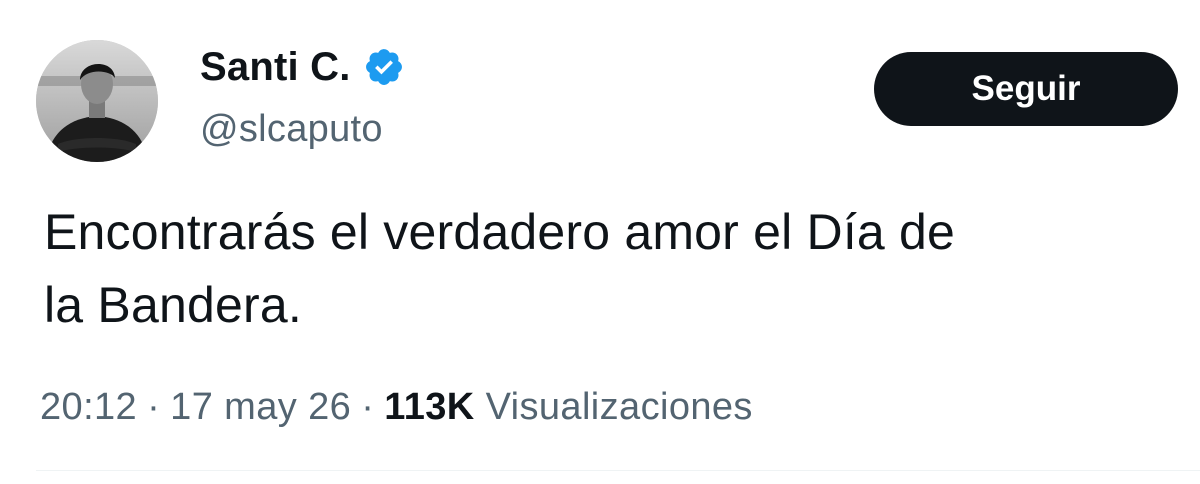  Describe the element at coordinates (260, 407) in the screenshot. I see `tweet-date: 17 may 26` at that location.